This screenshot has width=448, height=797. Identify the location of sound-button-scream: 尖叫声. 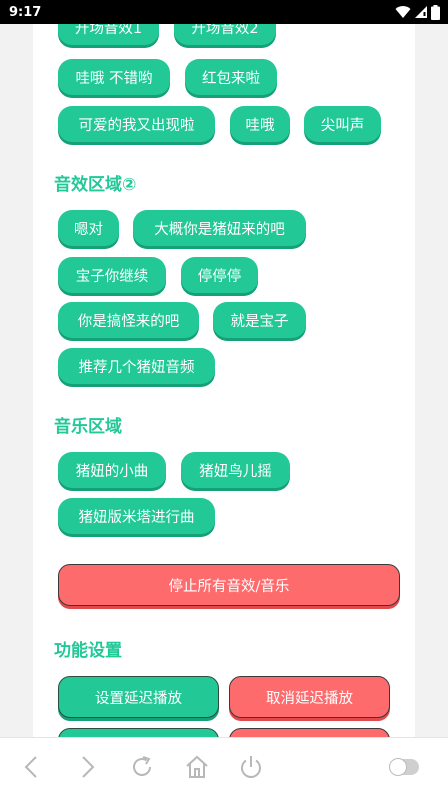
(342, 124).